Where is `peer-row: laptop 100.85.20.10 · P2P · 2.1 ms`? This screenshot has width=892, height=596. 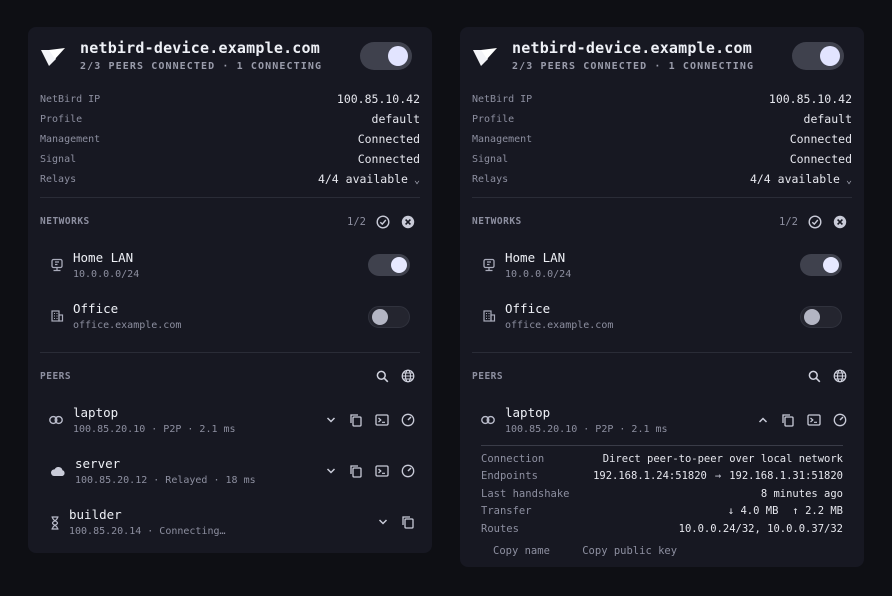
peer-row: laptop 100.85.20.10 · P2P · 2.1 ms is located at coordinates (230, 425).